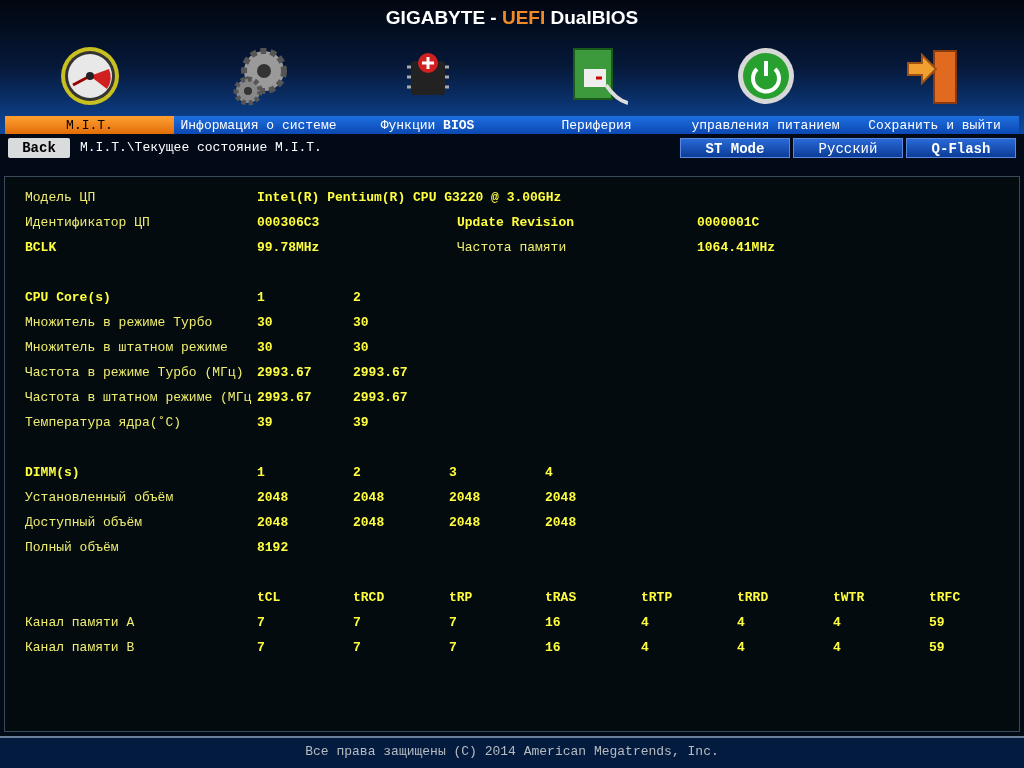  Describe the element at coordinates (961, 148) in the screenshot. I see `toolbar-button: Q-Flash` at that location.